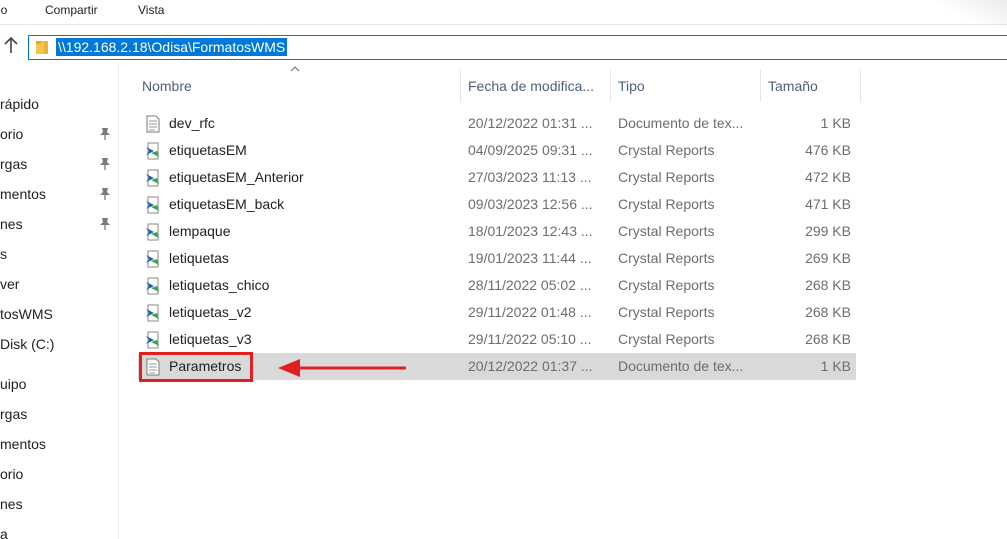  I want to click on file-name: letiquetas_chico, so click(219, 285).